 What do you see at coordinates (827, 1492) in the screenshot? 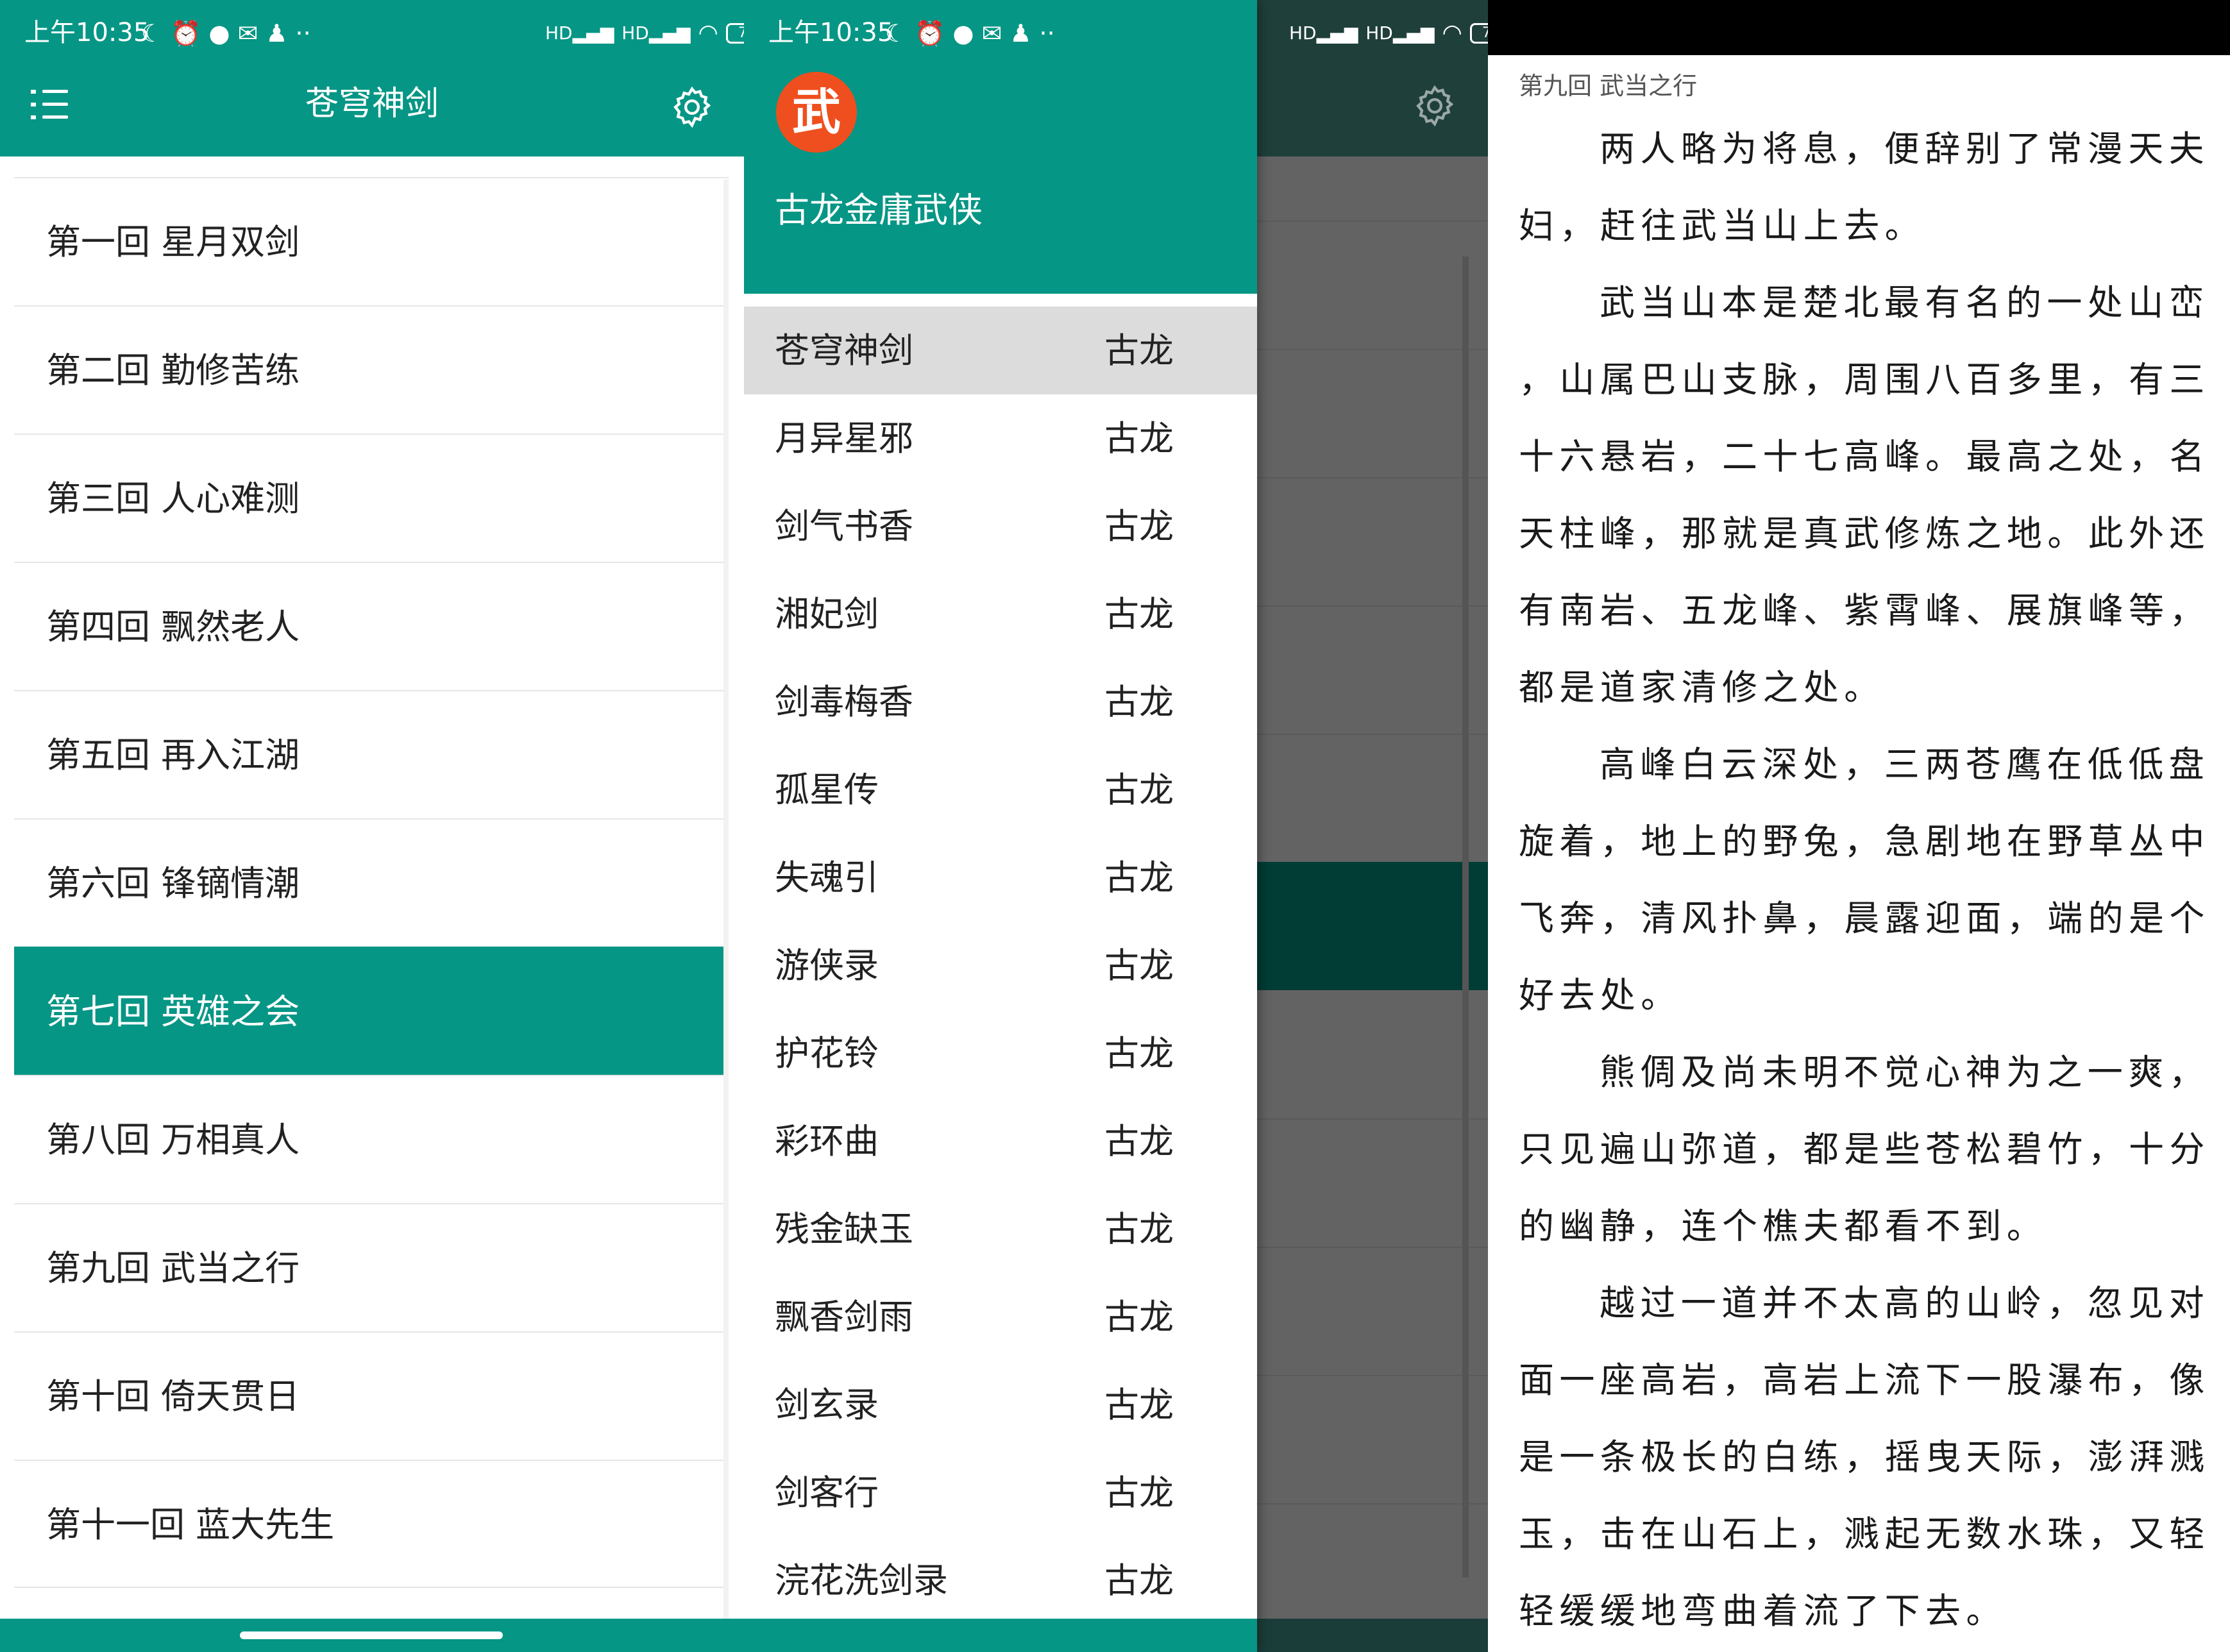
I see `book-title: 剑客行` at bounding box center [827, 1492].